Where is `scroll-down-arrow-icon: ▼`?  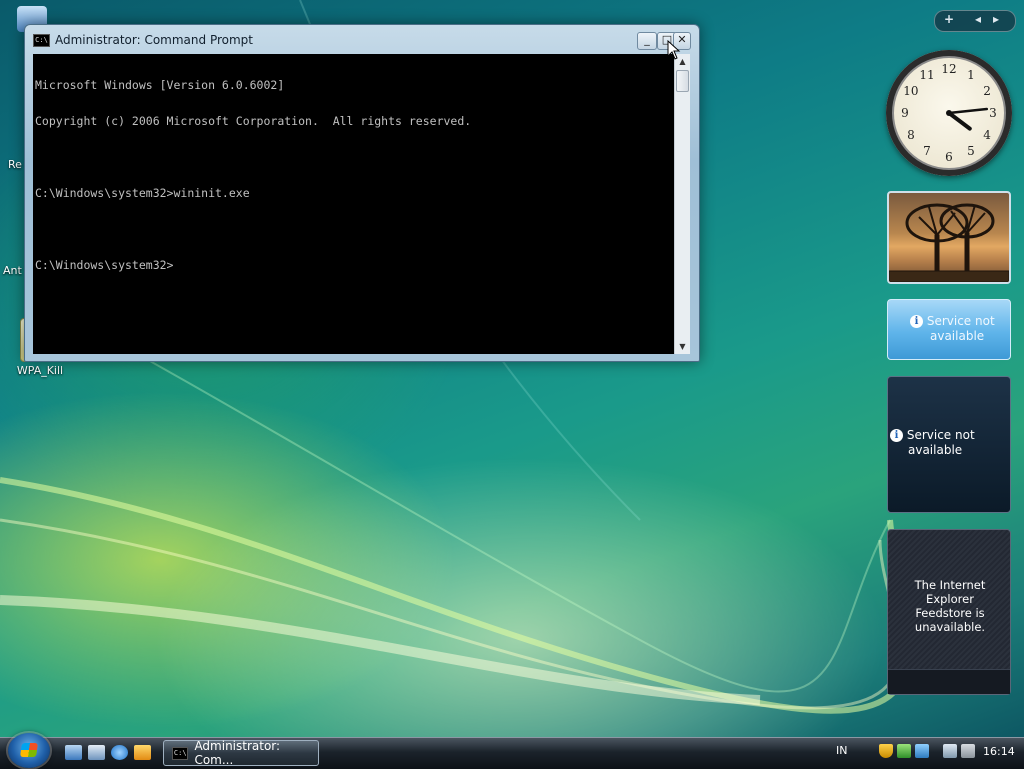
scroll-down-arrow-icon: ▼ is located at coordinates (682, 346).